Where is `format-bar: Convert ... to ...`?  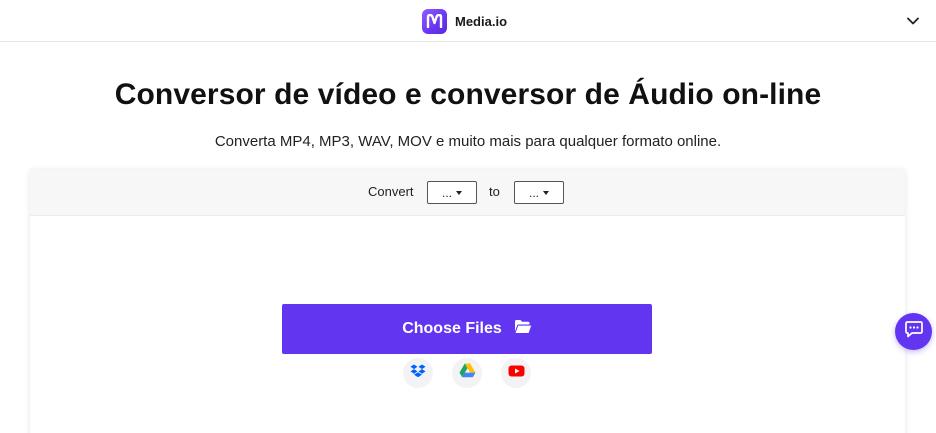 format-bar: Convert ... to ... is located at coordinates (467, 193).